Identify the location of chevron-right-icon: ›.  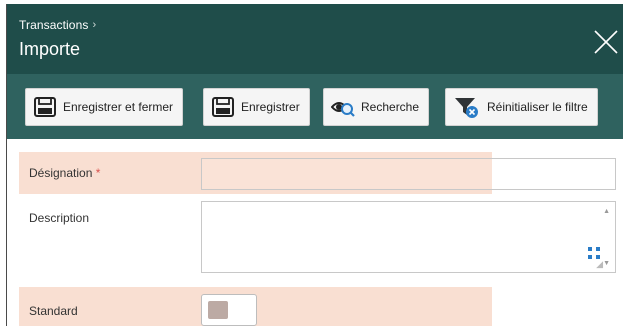
(94, 25).